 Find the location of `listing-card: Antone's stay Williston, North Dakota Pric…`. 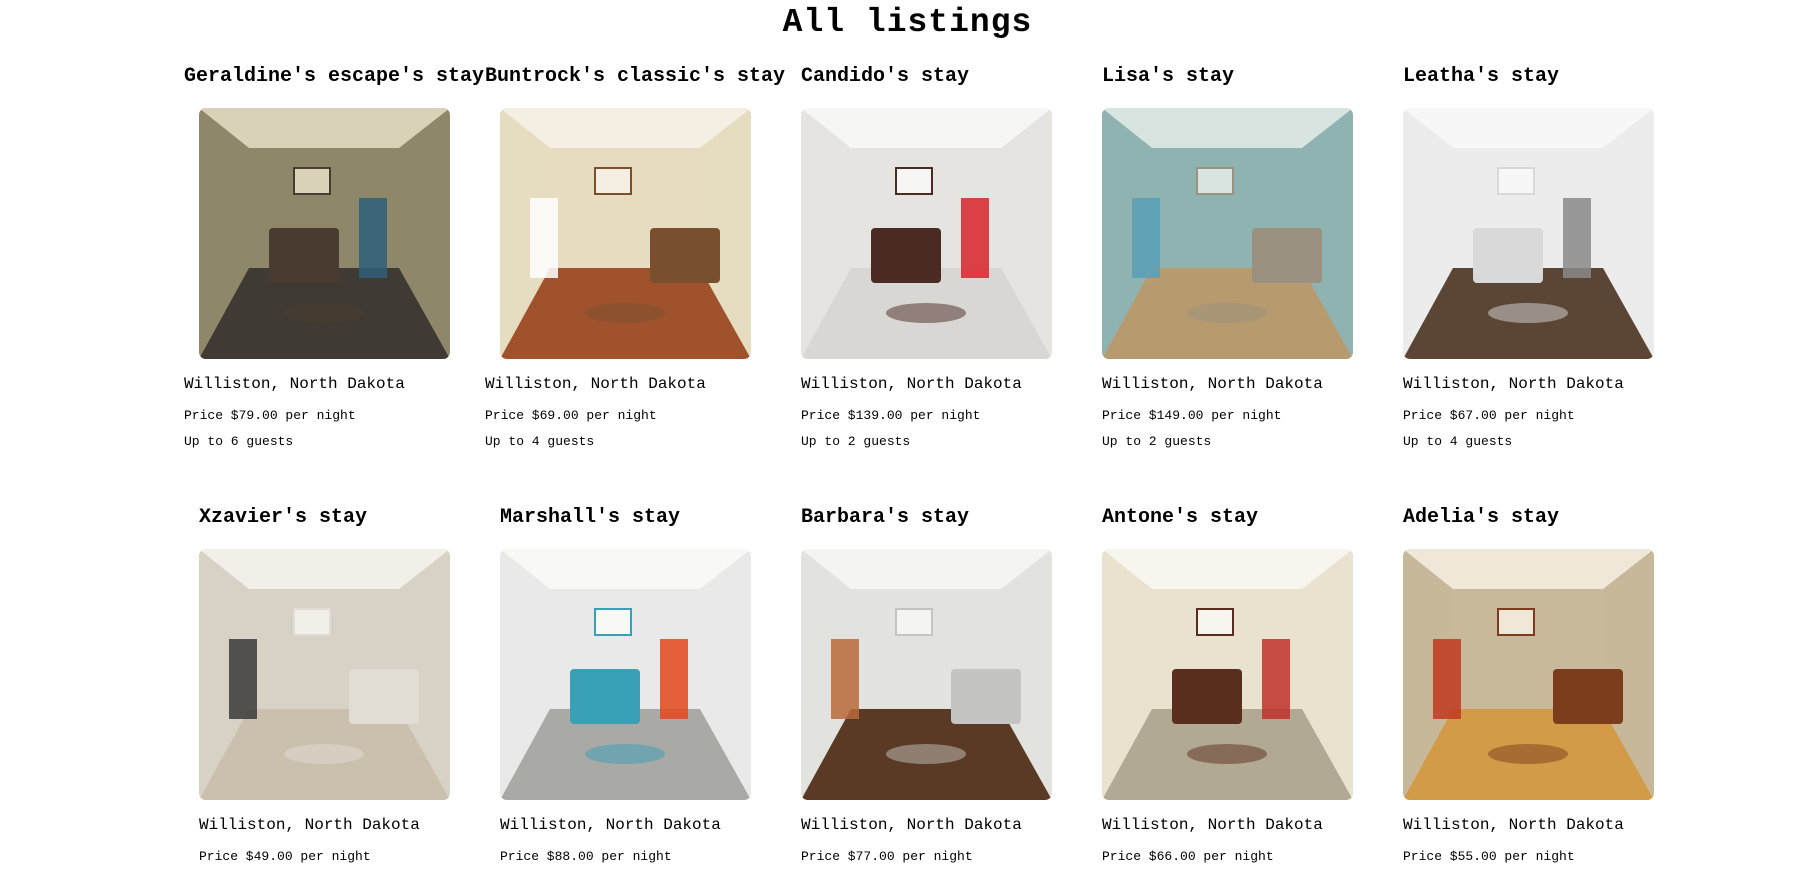

listing-card: Antone's stay Williston, North Dakota Pric… is located at coordinates (1247, 661).